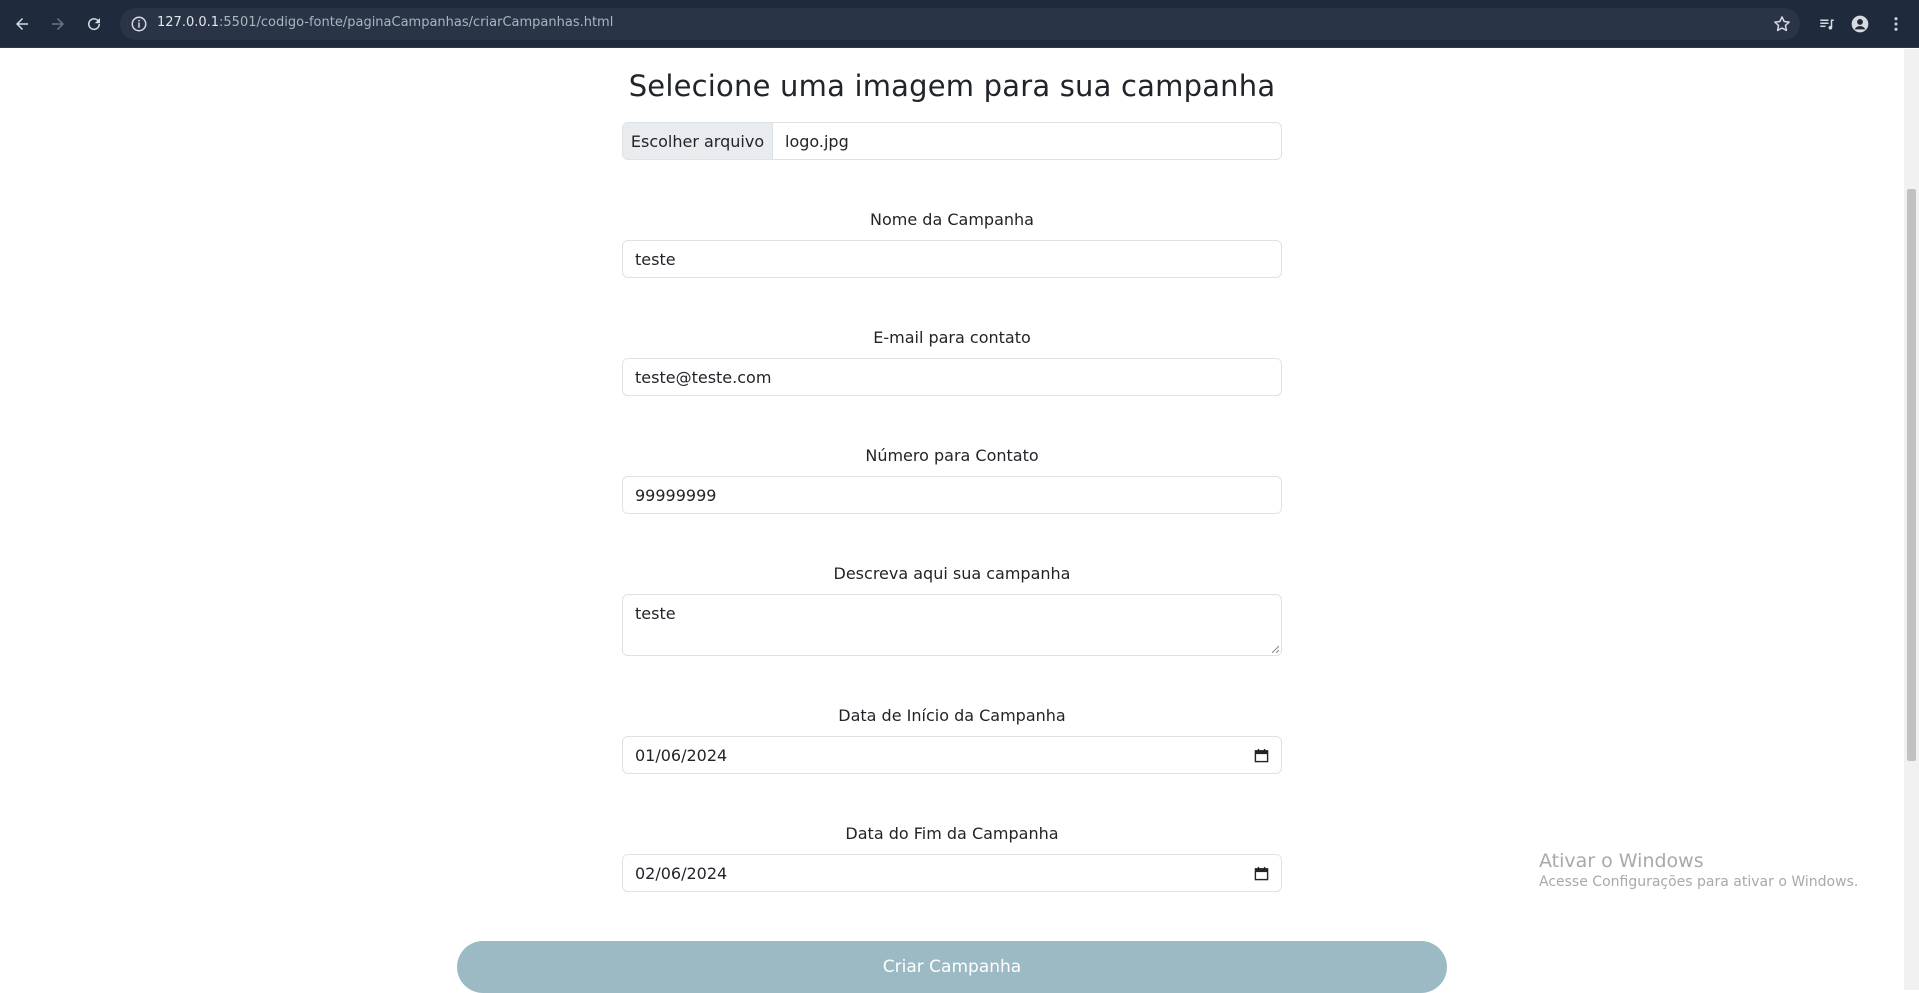 The height and width of the screenshot is (993, 1919). I want to click on site-info-icon, so click(139, 24).